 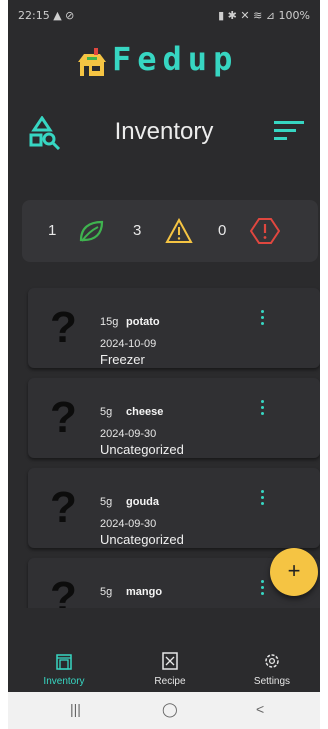 What do you see at coordinates (164, 133) in the screenshot?
I see `page-header: Inventory` at bounding box center [164, 133].